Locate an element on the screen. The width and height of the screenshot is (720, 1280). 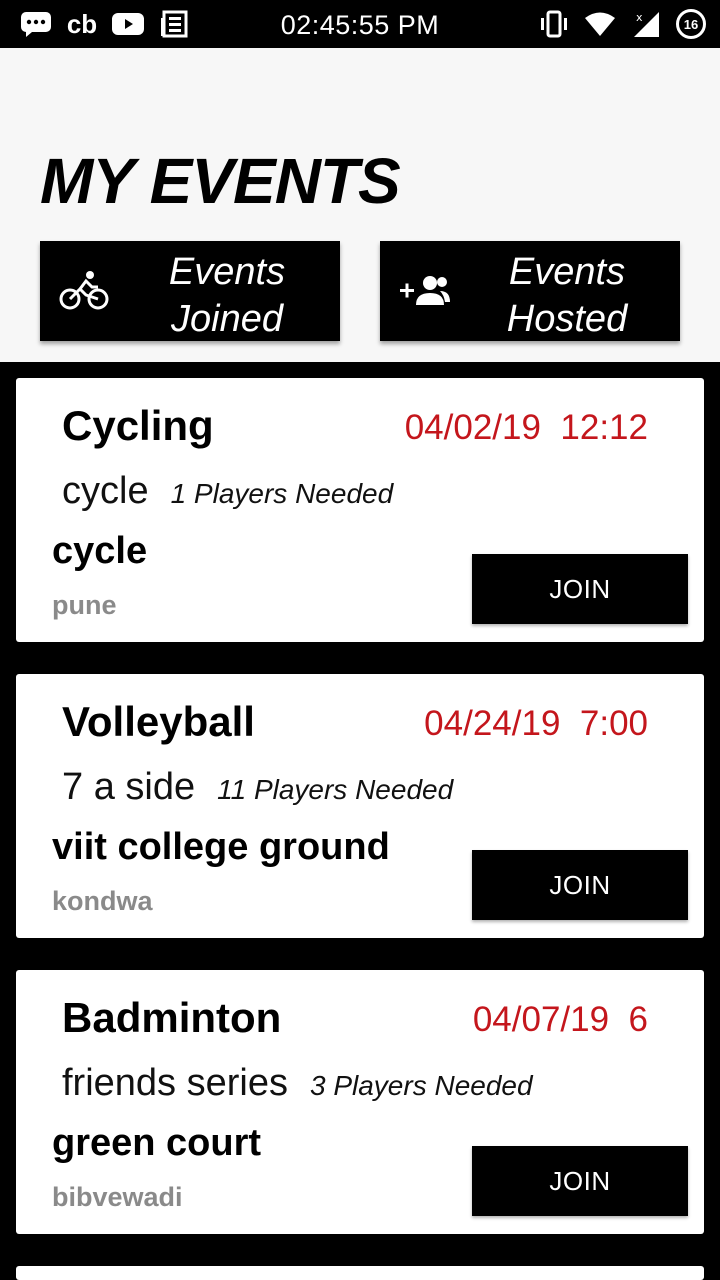
event-sport: Volleyball is located at coordinates (158, 721).